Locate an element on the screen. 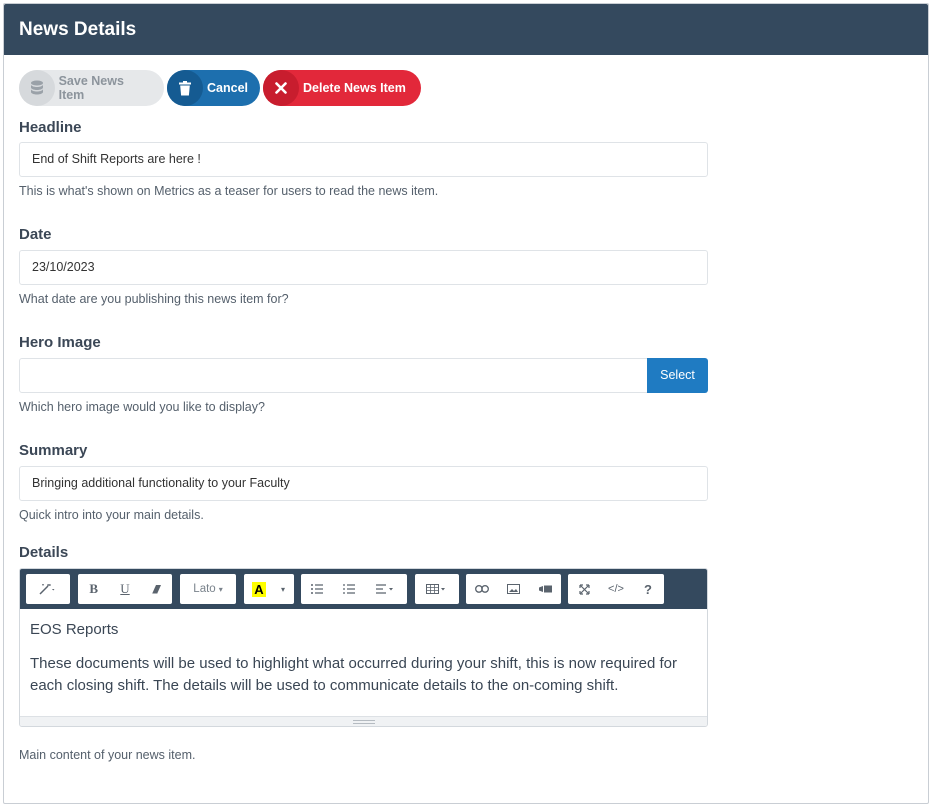 The height and width of the screenshot is (810, 934). panel-title: News Details is located at coordinates (466, 29).